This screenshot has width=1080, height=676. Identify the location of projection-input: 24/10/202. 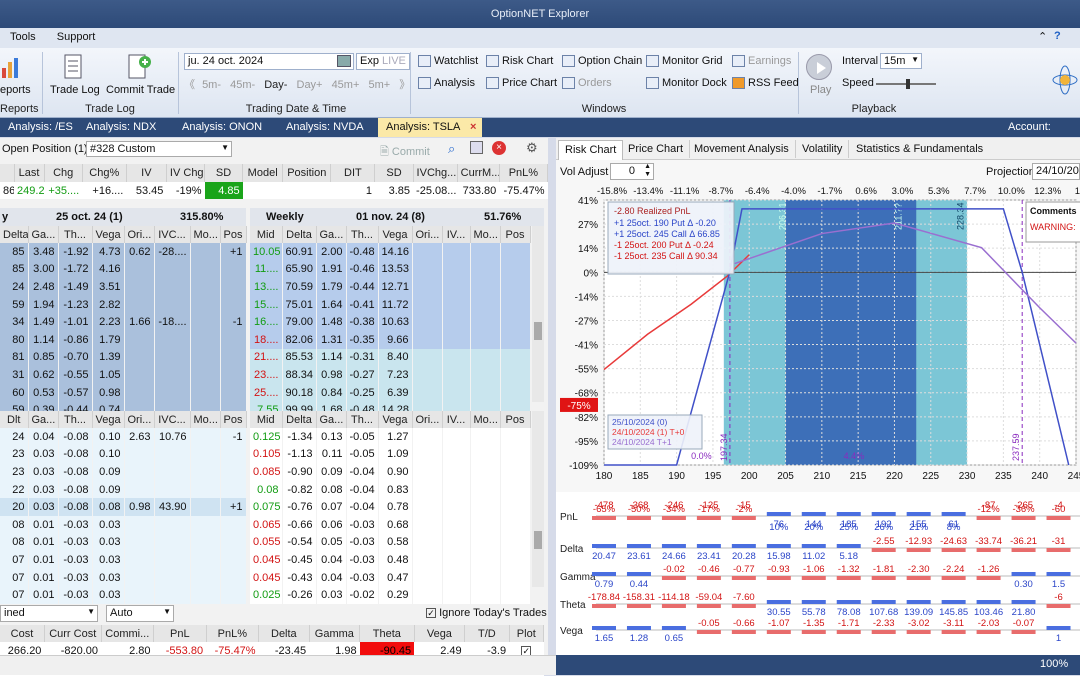
(1056, 171).